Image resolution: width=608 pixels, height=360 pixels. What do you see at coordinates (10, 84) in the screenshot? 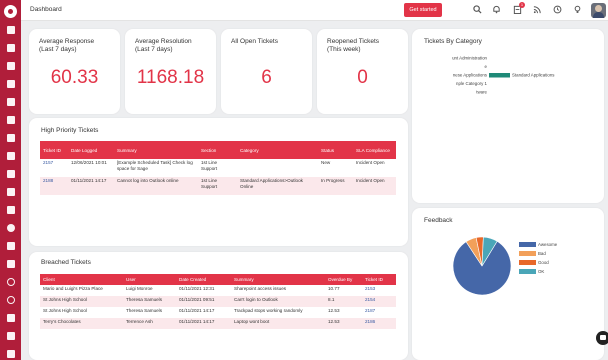
I see `calendar-icon` at bounding box center [10, 84].